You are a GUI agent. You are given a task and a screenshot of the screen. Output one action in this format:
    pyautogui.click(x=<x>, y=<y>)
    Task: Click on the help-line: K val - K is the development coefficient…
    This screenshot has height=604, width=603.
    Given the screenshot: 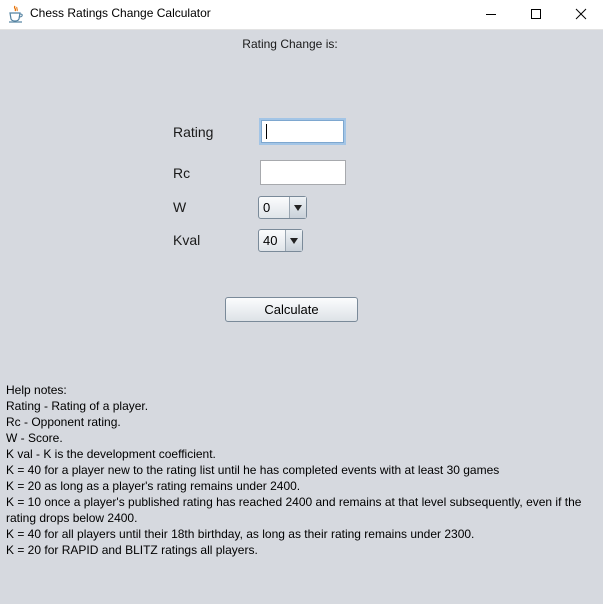 What is the action you would take?
    pyautogui.click(x=111, y=454)
    